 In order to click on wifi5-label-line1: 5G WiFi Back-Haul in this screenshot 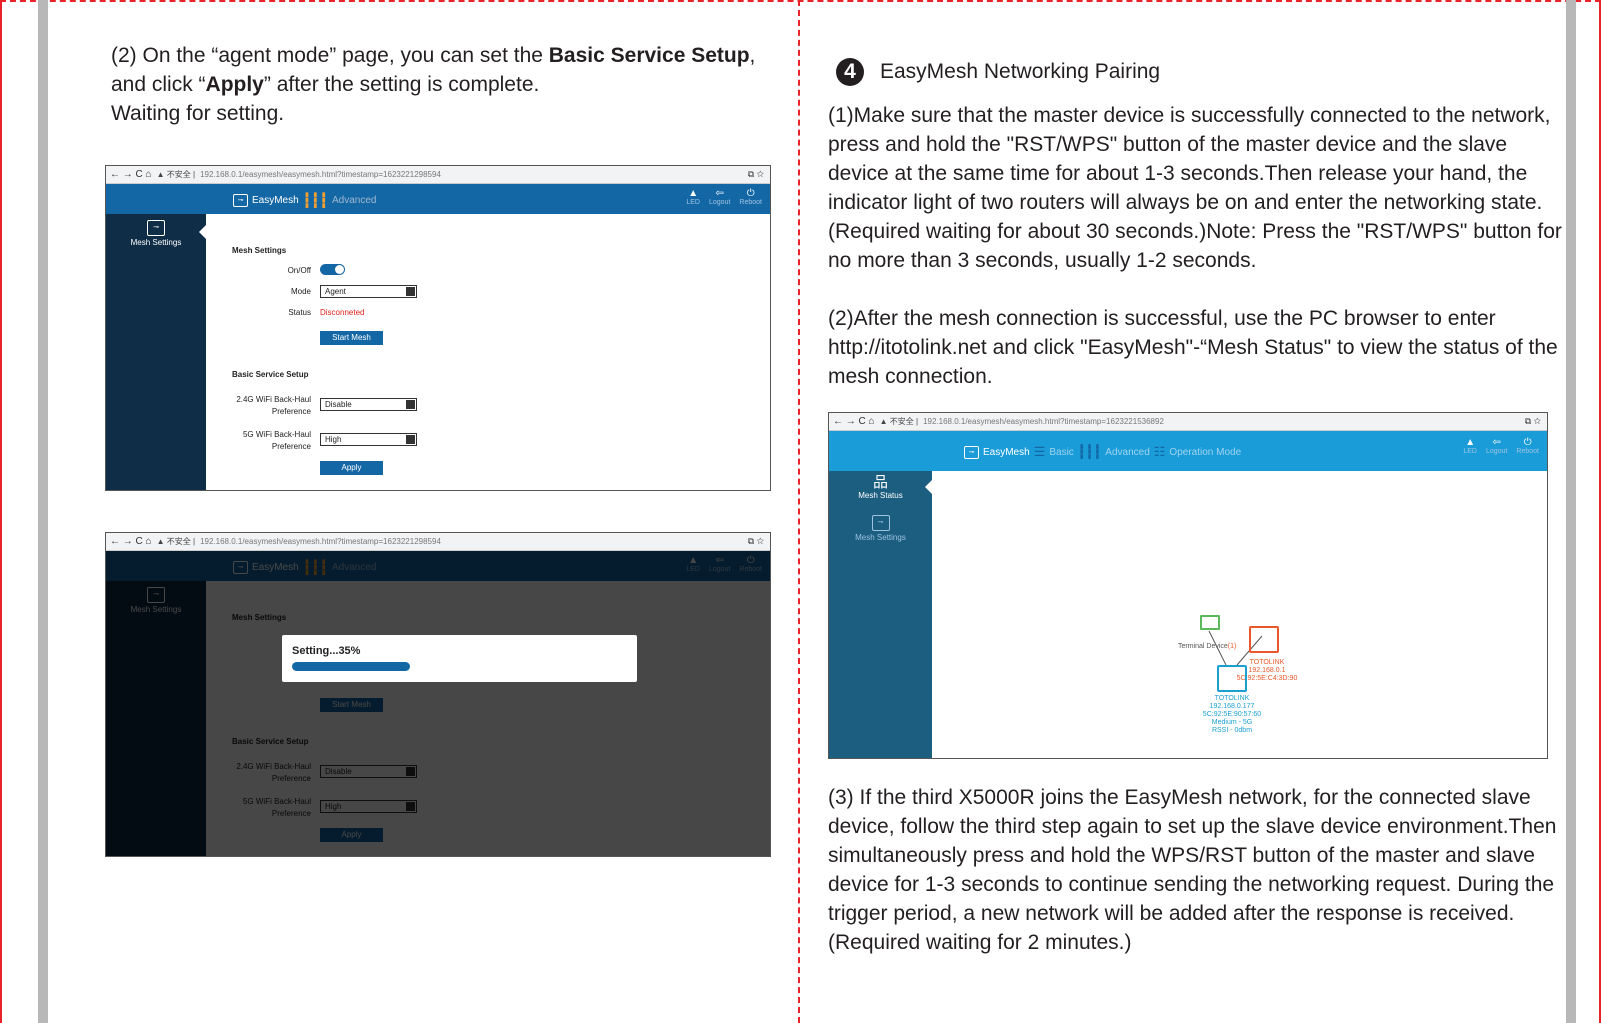, I will do `click(276, 434)`.